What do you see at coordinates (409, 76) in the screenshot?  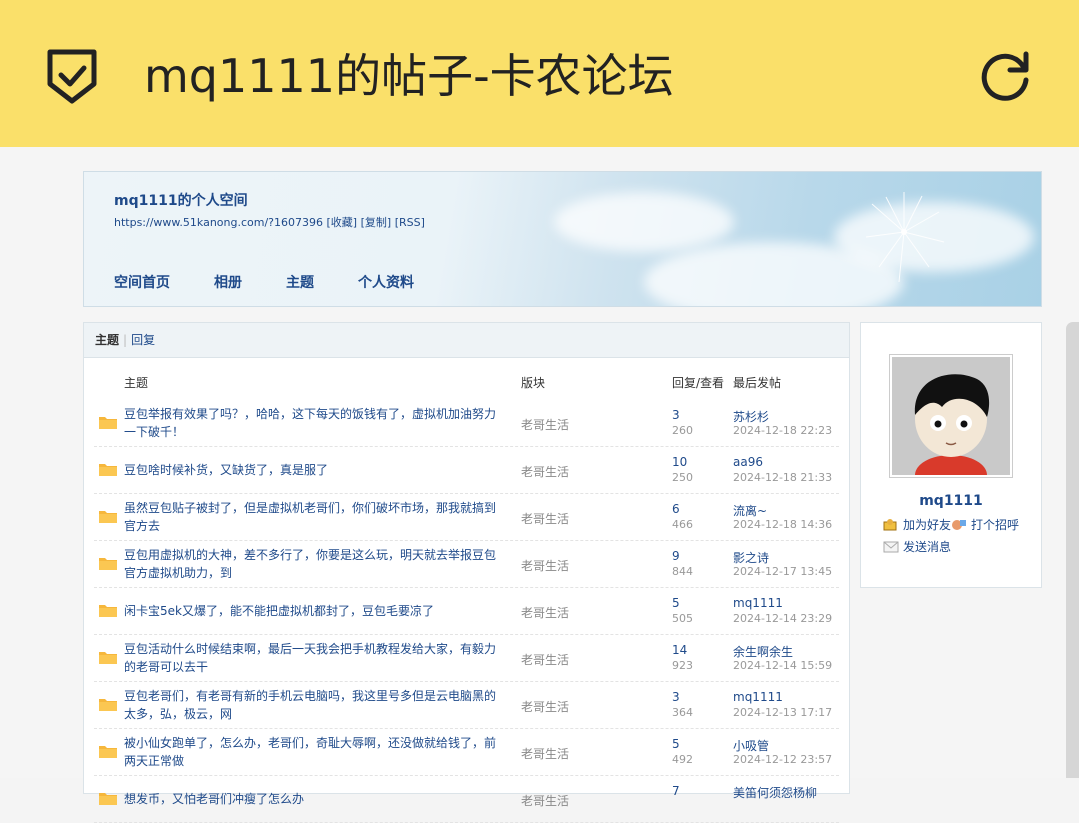 I see `page-title: mq1111的帖子-卡农论坛` at bounding box center [409, 76].